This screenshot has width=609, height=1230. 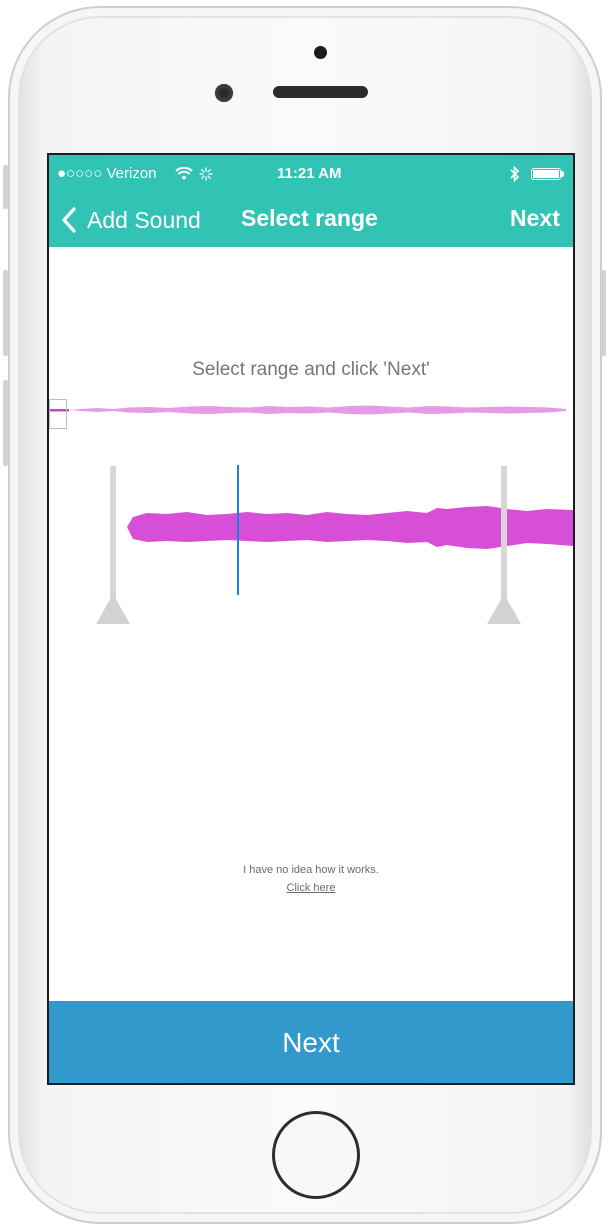 I want to click on front-camera, so click(x=224, y=93).